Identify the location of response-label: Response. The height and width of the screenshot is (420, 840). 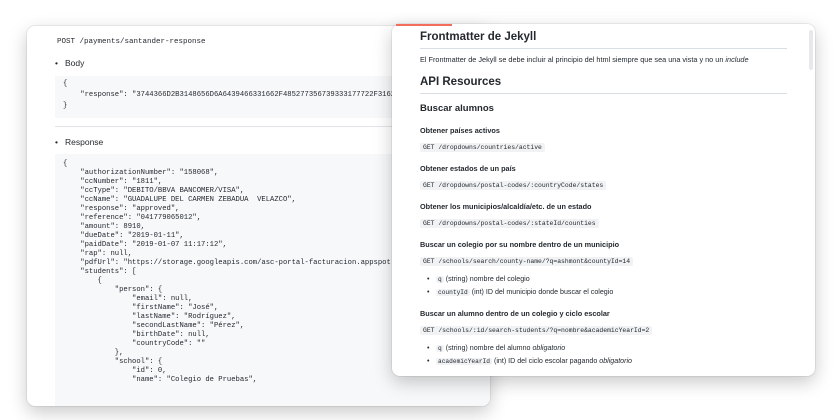
(79, 142).